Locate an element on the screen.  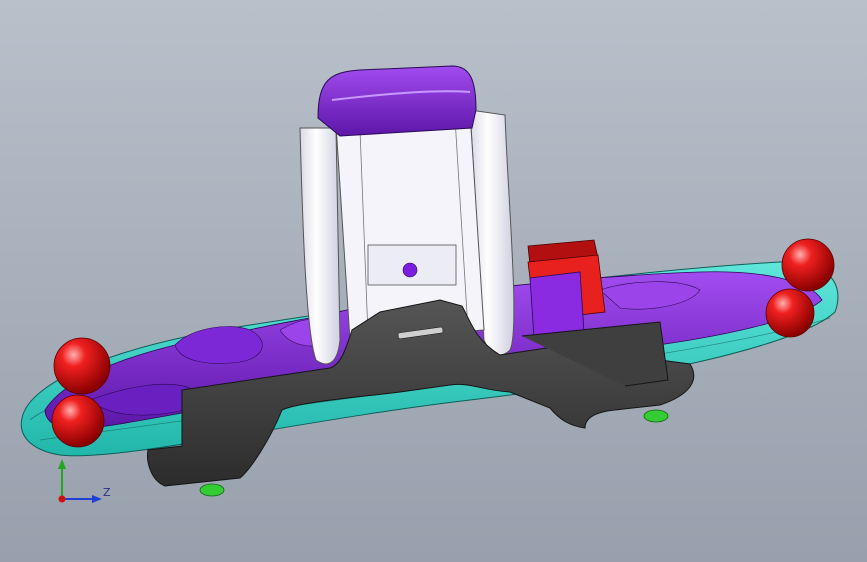
z-axis-arrowhead is located at coordinates (97, 499).